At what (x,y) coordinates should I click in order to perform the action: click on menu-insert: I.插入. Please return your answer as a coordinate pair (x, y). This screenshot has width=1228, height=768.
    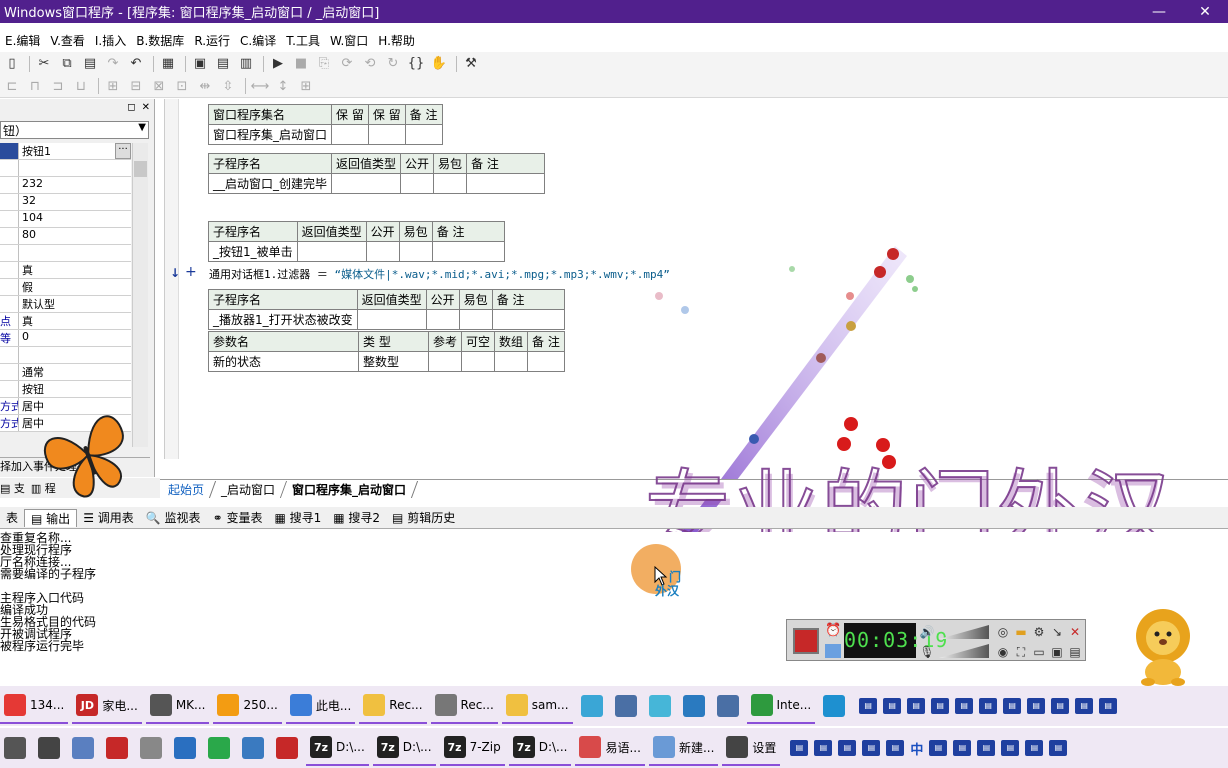
    Looking at the image, I should click on (110, 40).